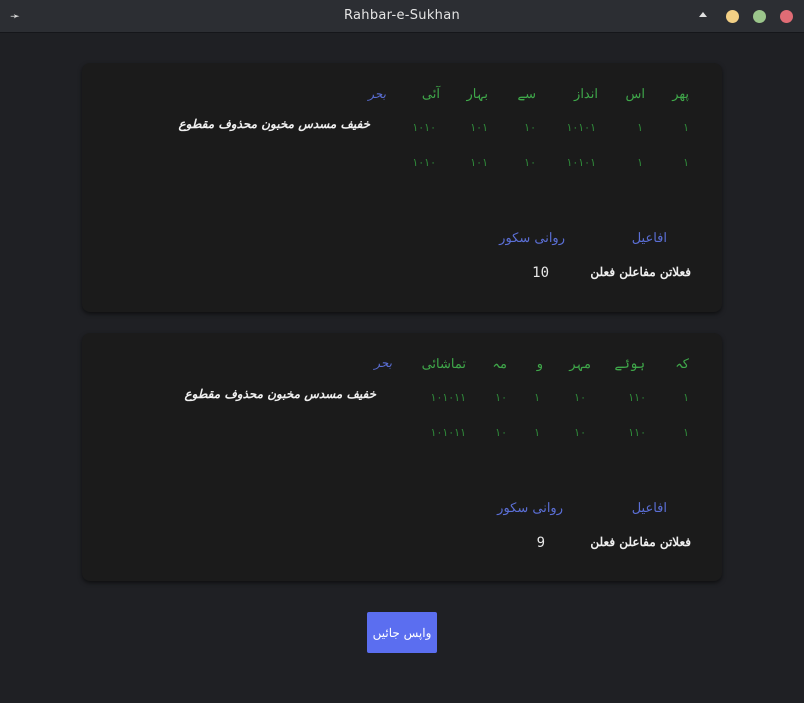 The image size is (804, 703). I want to click on word-cell: ہوئے, so click(629, 364).